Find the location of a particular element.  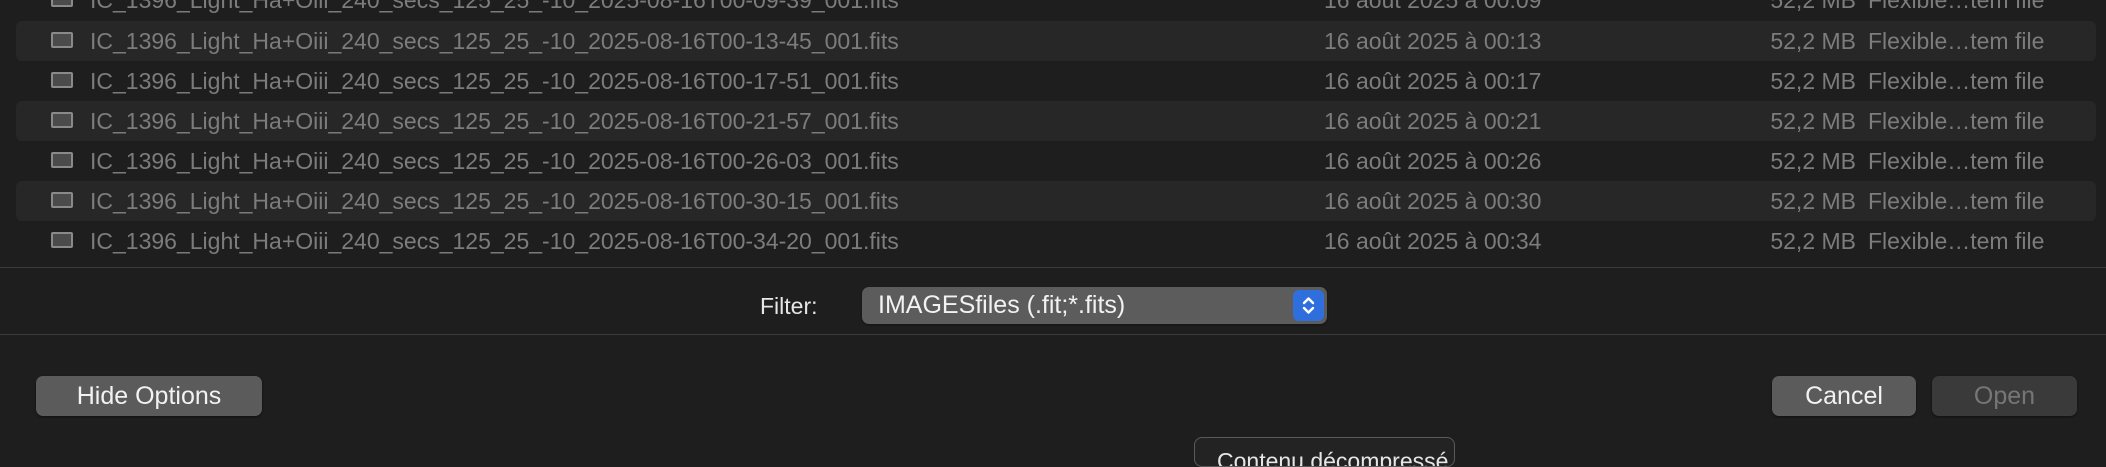

filter-label: Filter: is located at coordinates (789, 306).